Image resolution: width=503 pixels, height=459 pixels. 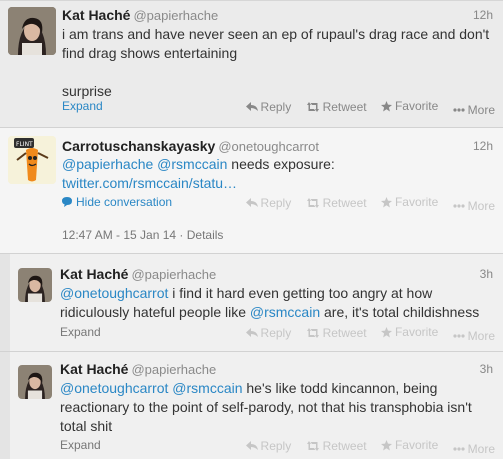 I want to click on tweet-timestamp-details: 12:47 AM - 15 Jan 14 · Details, so click(x=142, y=235).